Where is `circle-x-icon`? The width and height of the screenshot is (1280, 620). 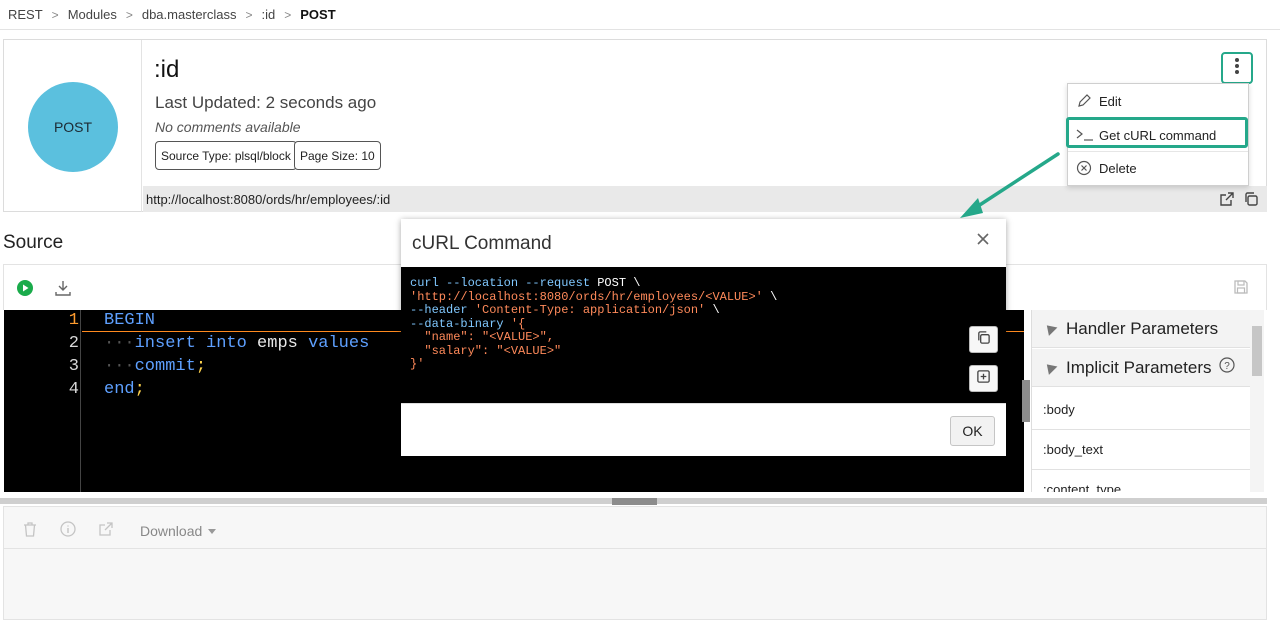 circle-x-icon is located at coordinates (1084, 169).